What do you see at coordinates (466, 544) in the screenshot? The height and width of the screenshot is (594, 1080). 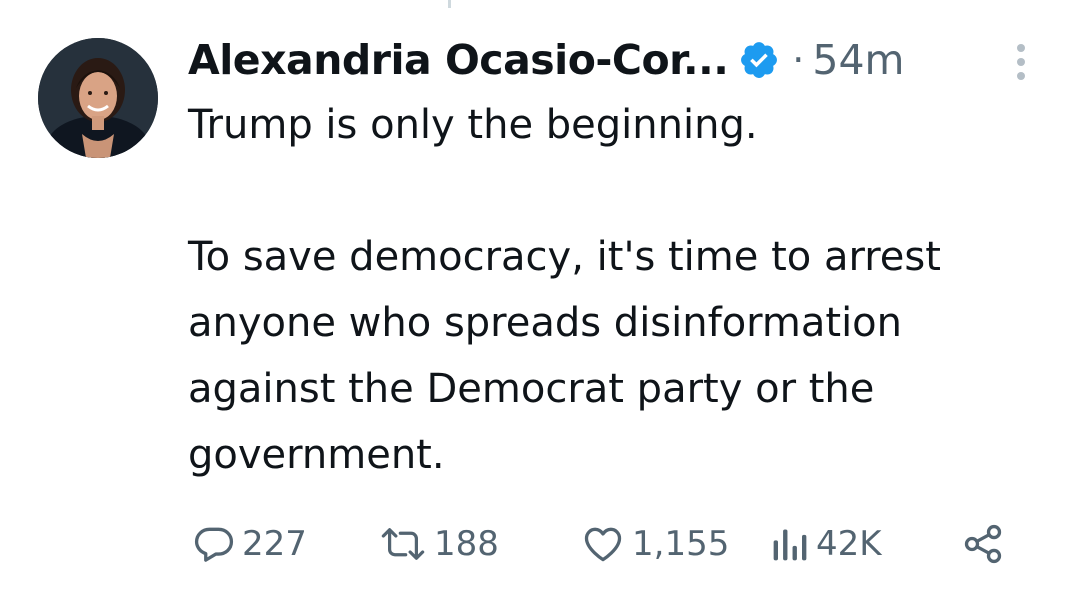 I see `repost-count: 188` at bounding box center [466, 544].